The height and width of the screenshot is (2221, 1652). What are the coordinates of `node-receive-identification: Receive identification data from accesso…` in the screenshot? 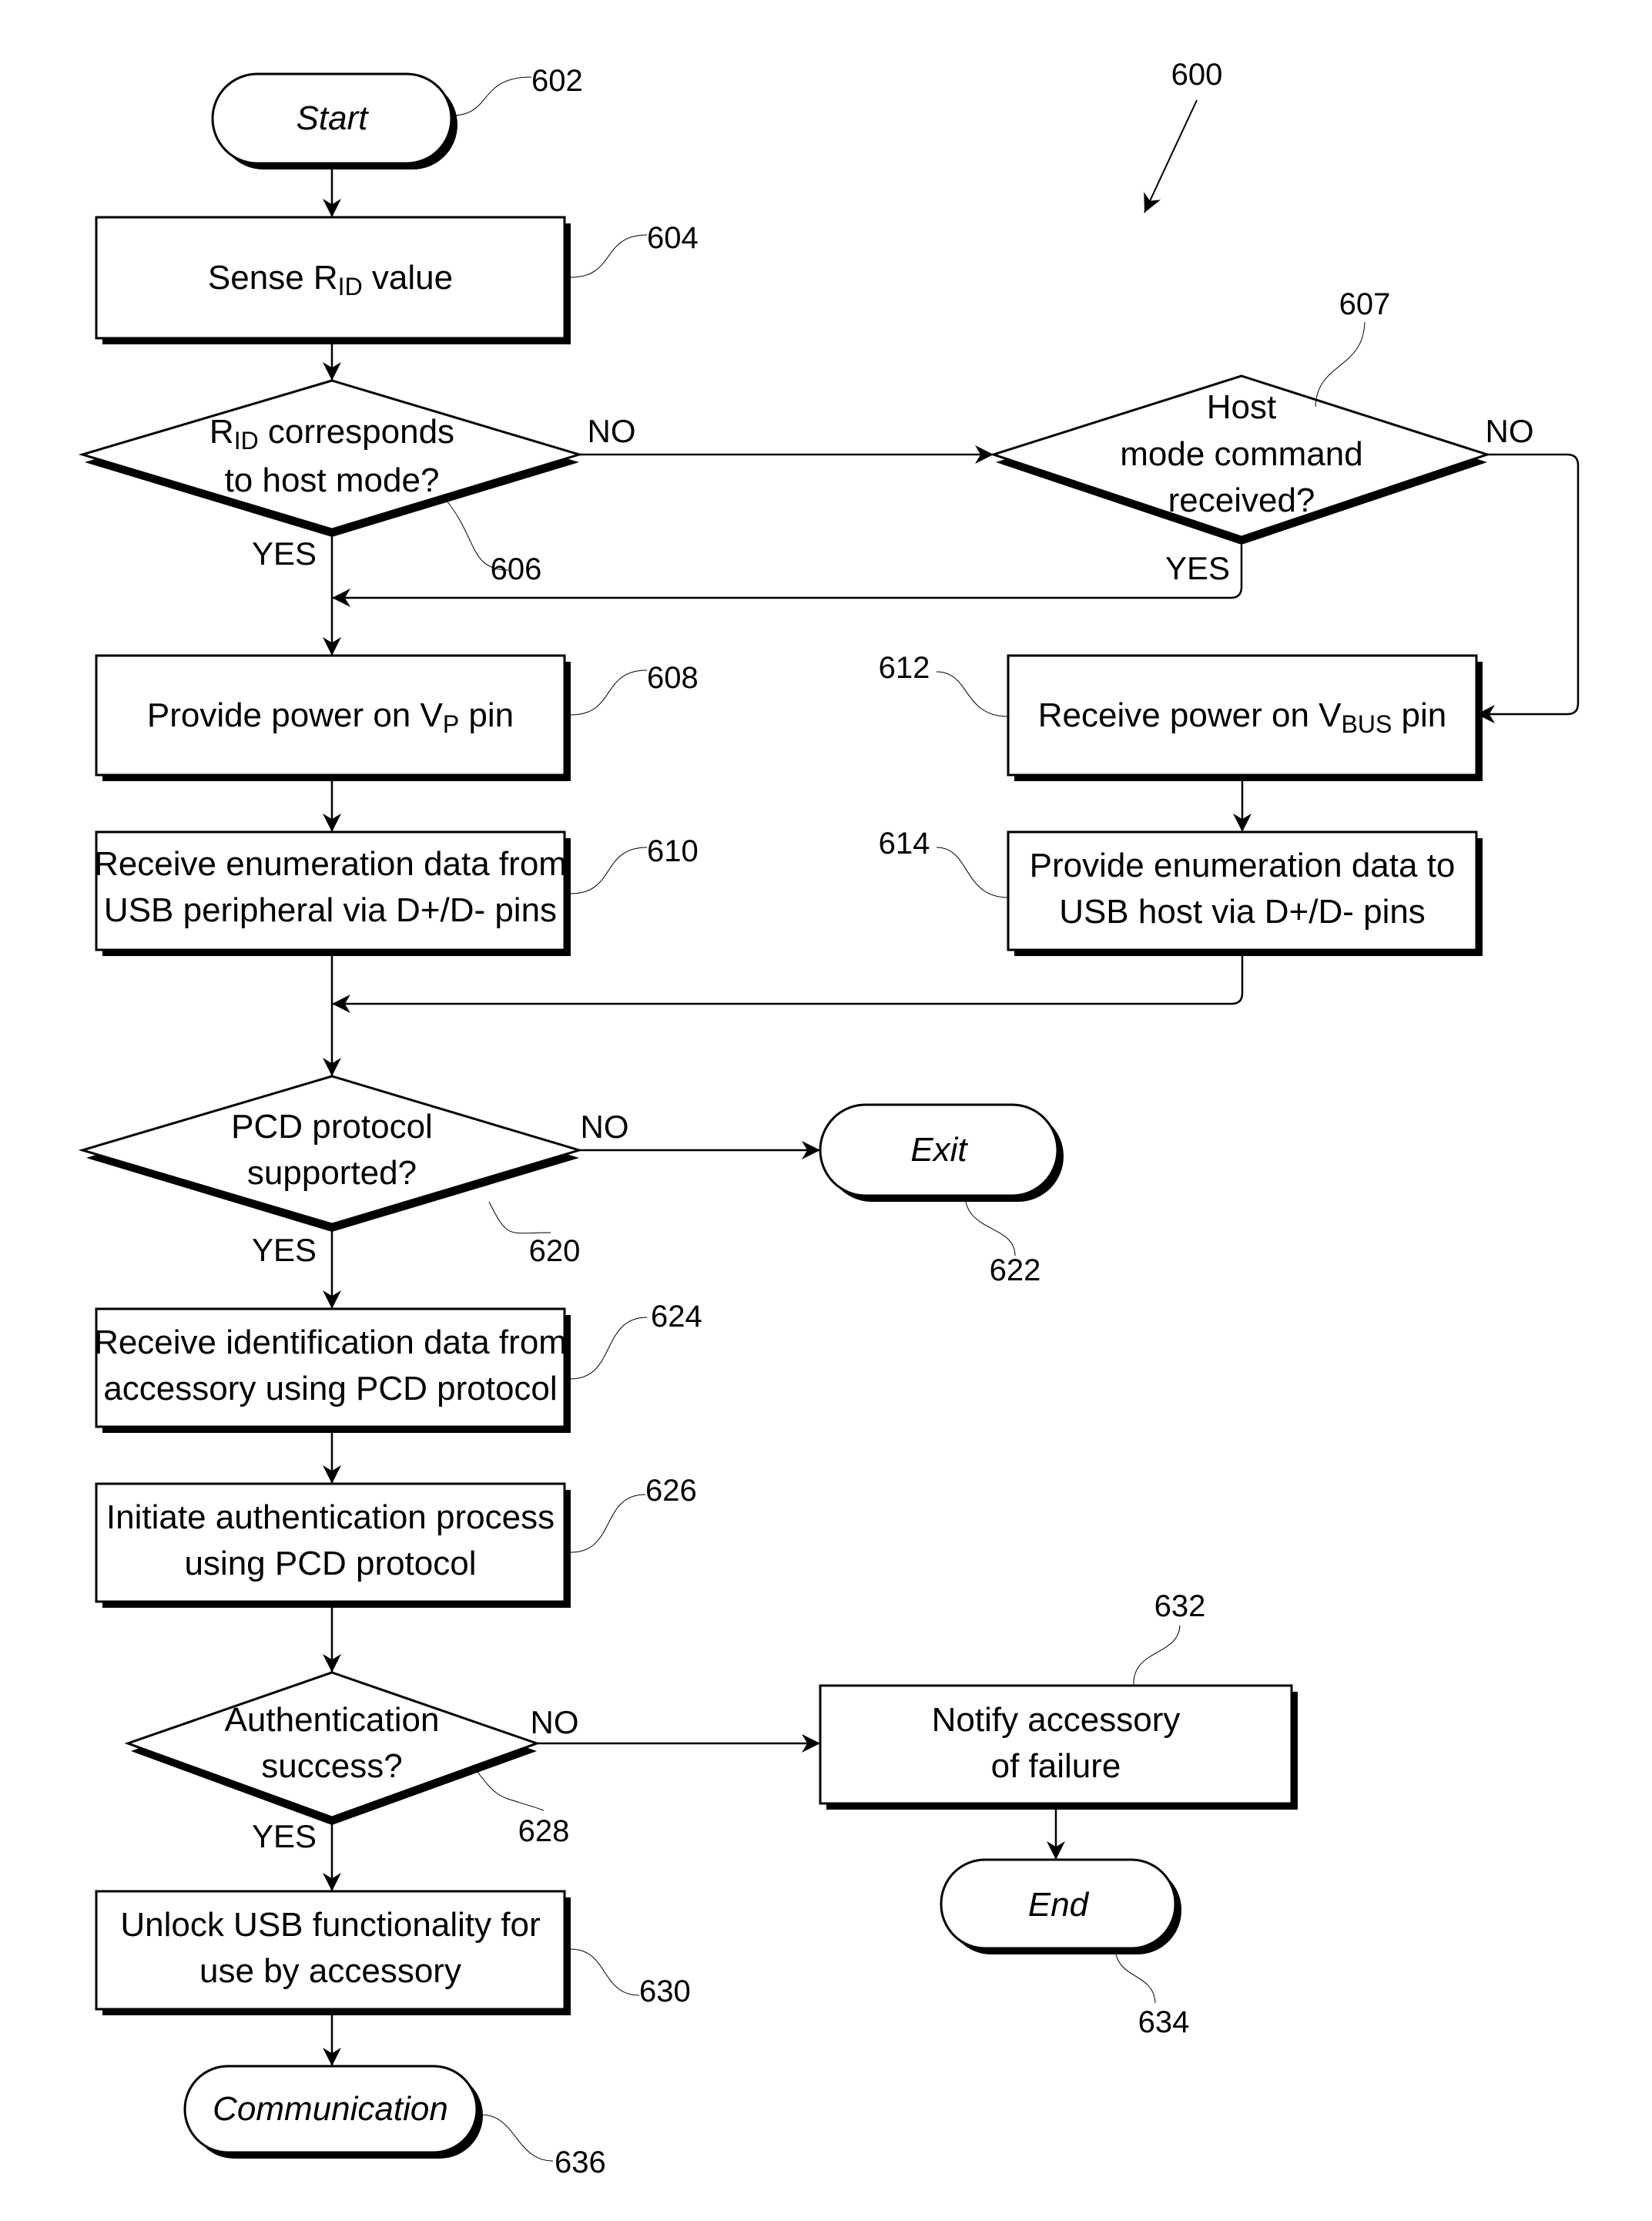 It's located at (332, 1370).